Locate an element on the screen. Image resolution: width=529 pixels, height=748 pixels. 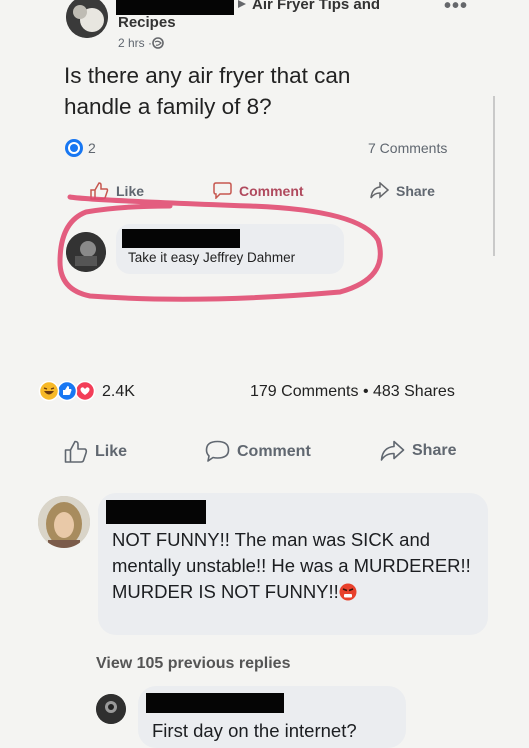
like-icon is located at coordinates (76, 451).